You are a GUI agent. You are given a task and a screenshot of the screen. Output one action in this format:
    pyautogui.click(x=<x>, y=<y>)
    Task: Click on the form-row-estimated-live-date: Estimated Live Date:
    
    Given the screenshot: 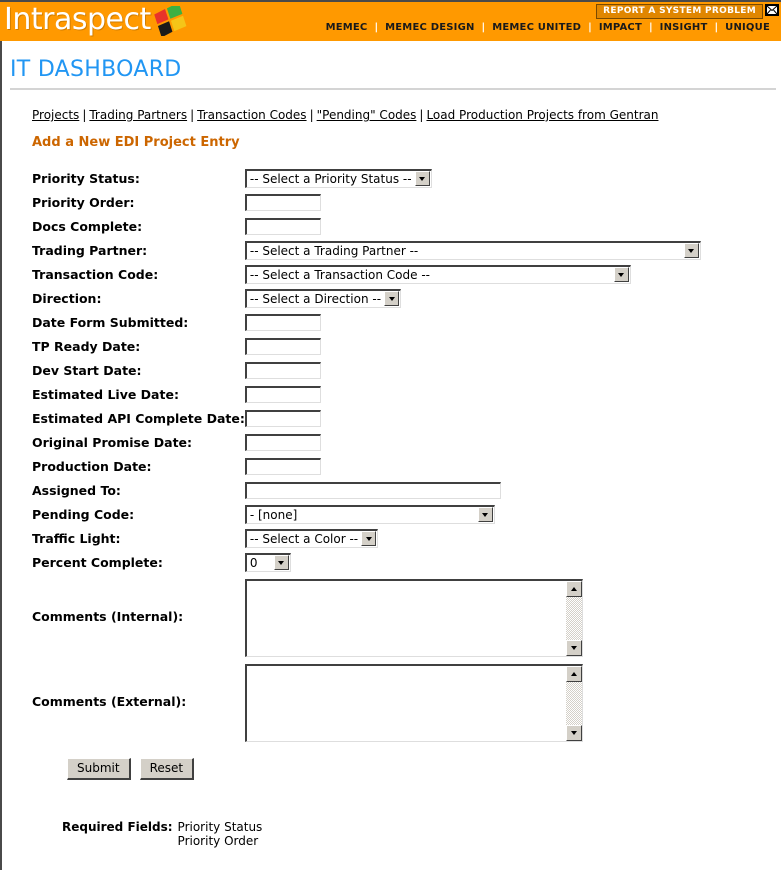 What is the action you would take?
    pyautogui.click(x=366, y=394)
    